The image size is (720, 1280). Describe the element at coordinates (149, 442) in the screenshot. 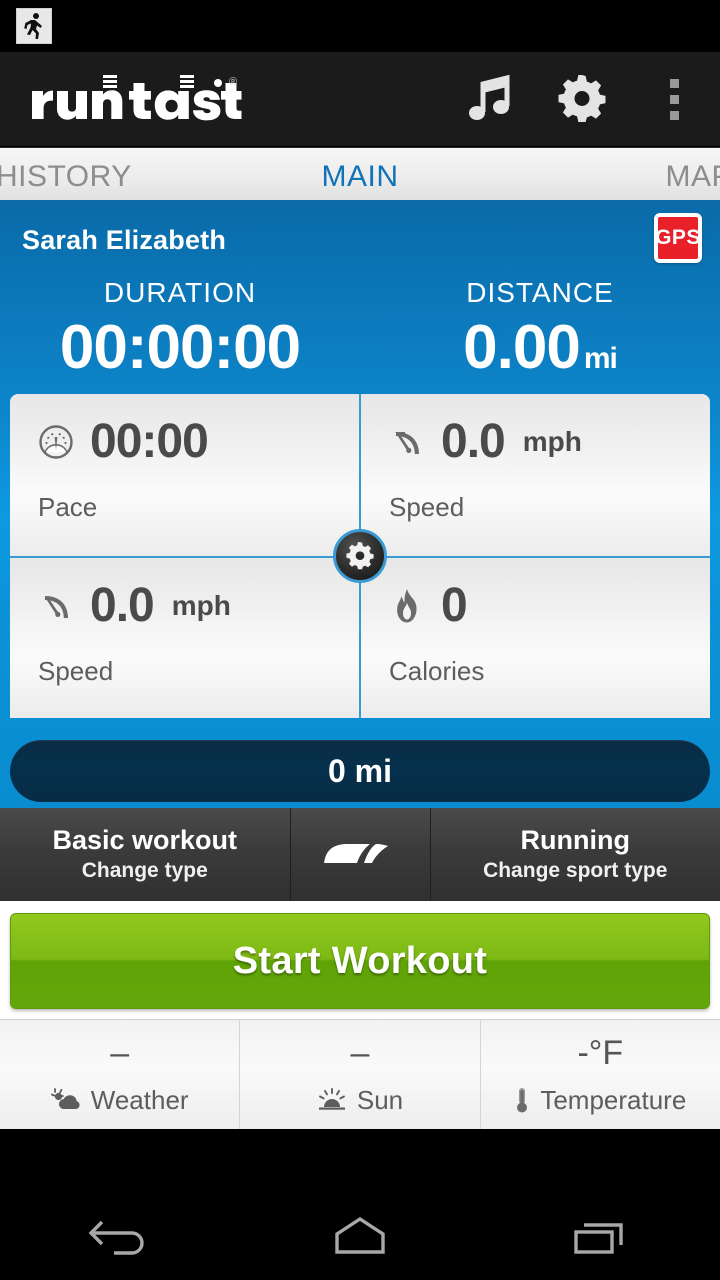

I see `metric-value: 00:00` at that location.